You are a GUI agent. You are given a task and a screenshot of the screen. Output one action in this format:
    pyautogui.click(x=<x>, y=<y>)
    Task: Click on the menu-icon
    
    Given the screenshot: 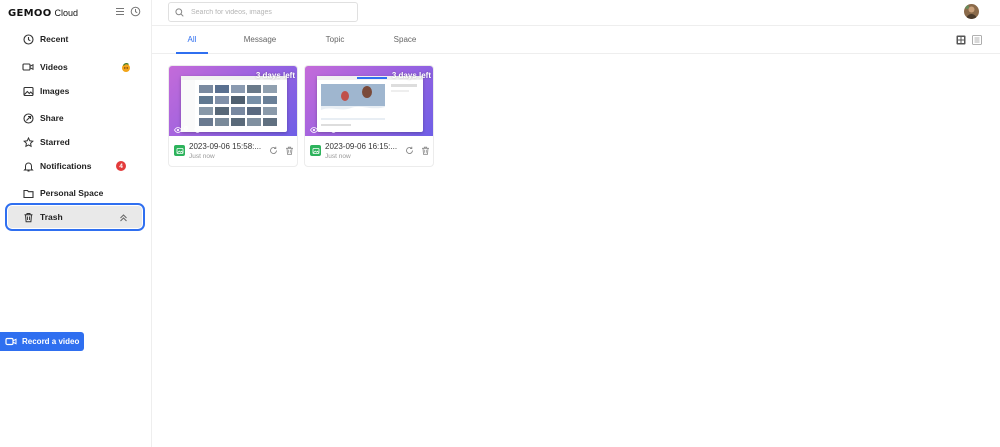 What is the action you would take?
    pyautogui.click(x=119, y=11)
    